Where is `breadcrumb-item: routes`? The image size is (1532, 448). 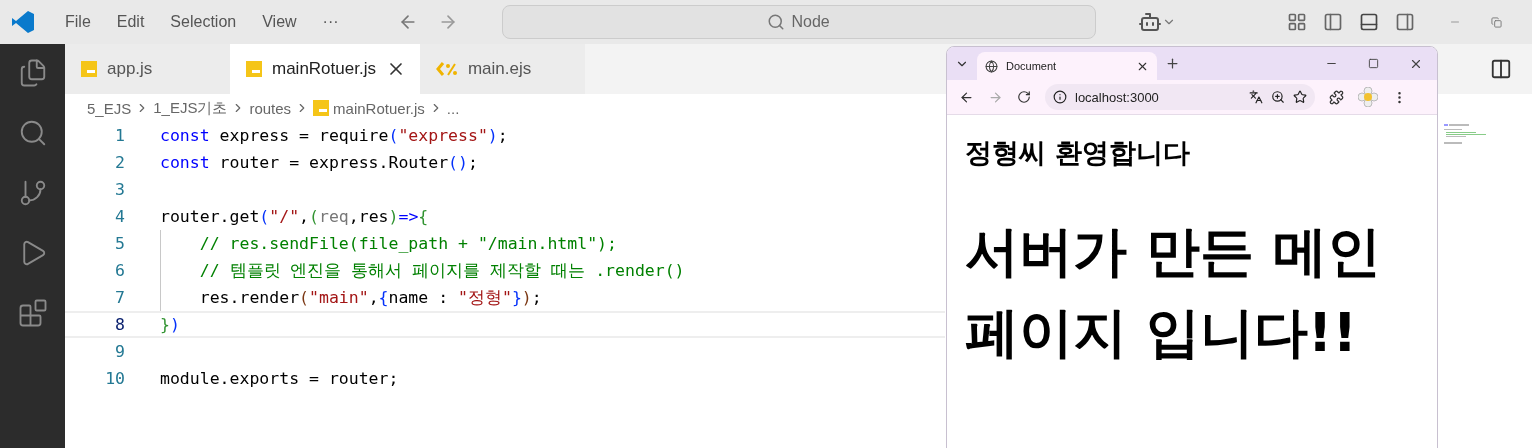 breadcrumb-item: routes is located at coordinates (270, 108).